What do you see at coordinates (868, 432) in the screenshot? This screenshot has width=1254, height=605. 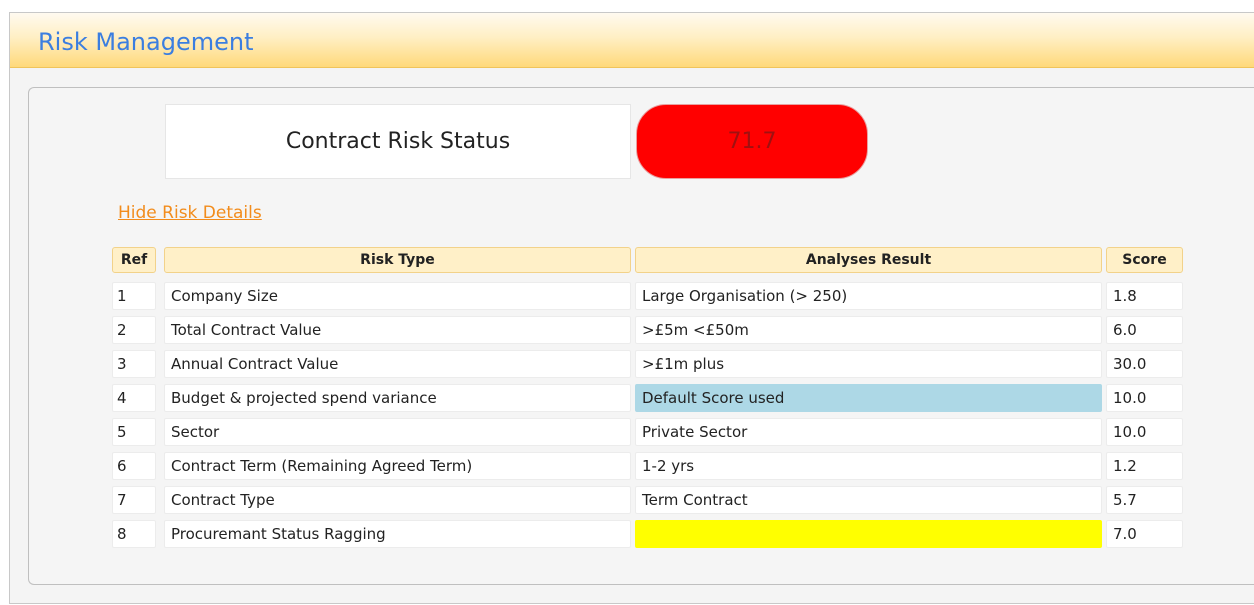 I see `cell-analyses-result: Private Sector` at bounding box center [868, 432].